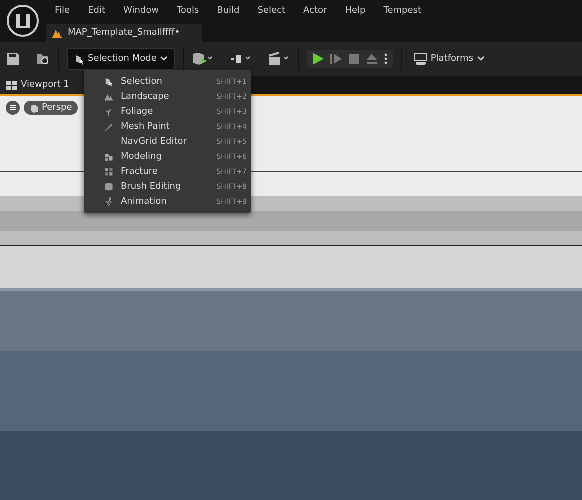 The width and height of the screenshot is (582, 500). What do you see at coordinates (335, 59) in the screenshot?
I see `step-icon` at bounding box center [335, 59].